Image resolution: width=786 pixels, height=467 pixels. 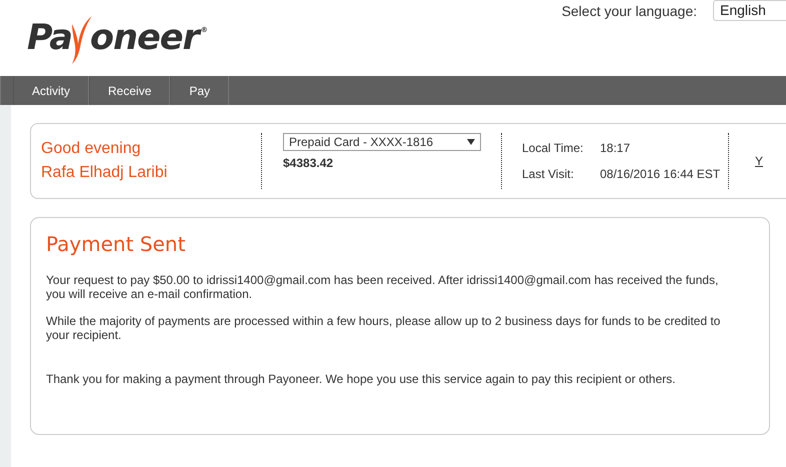 I want to click on greeting: Good evening, so click(x=91, y=149).